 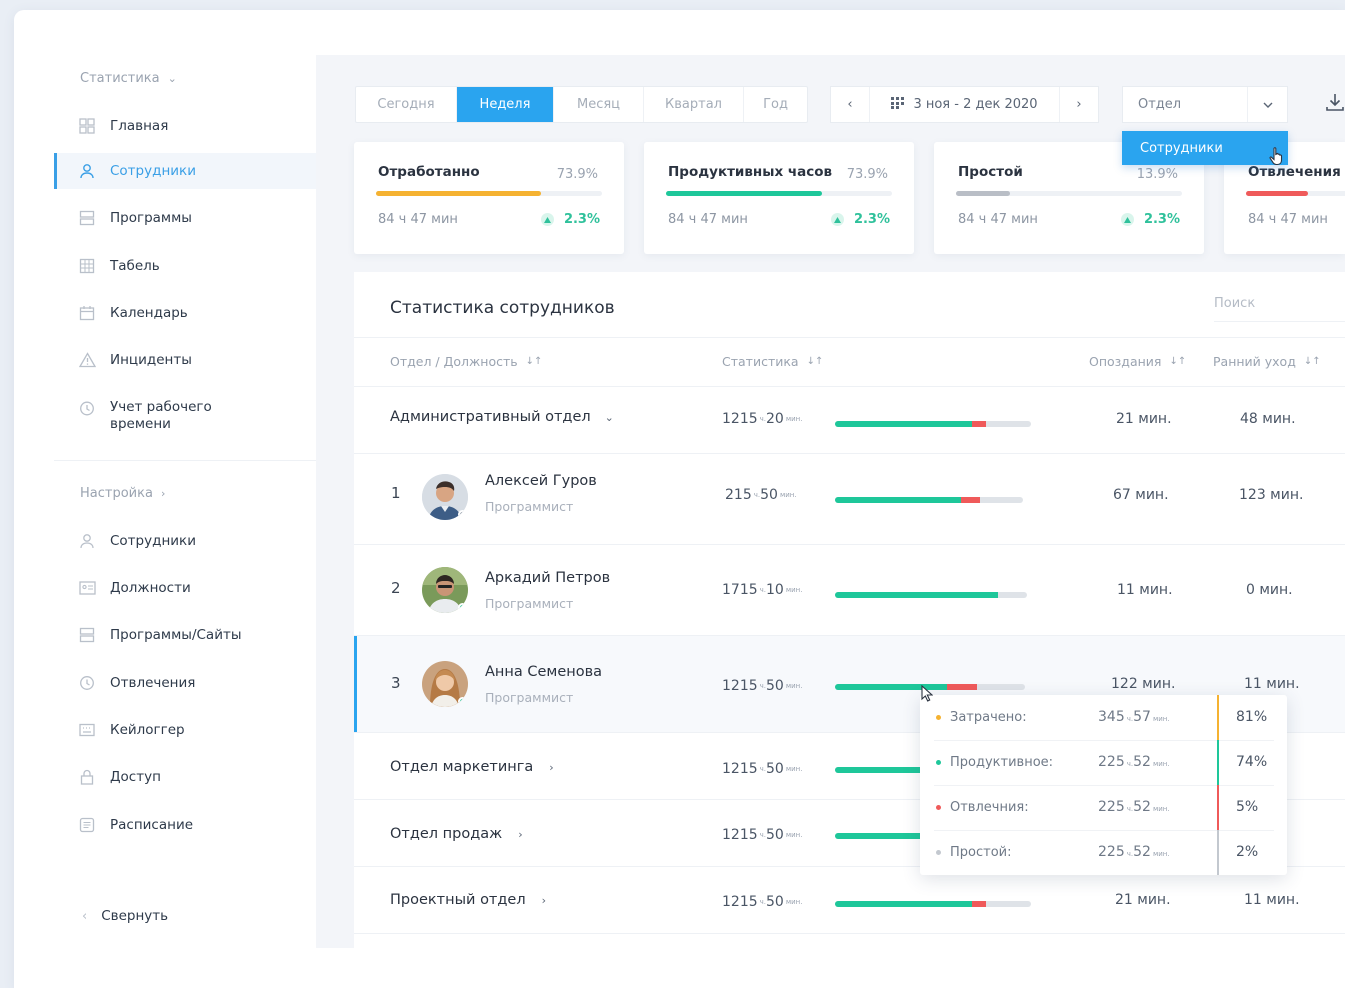 I want to click on column-header-early-leave: Ранний уход ↓↑, so click(x=1267, y=361).